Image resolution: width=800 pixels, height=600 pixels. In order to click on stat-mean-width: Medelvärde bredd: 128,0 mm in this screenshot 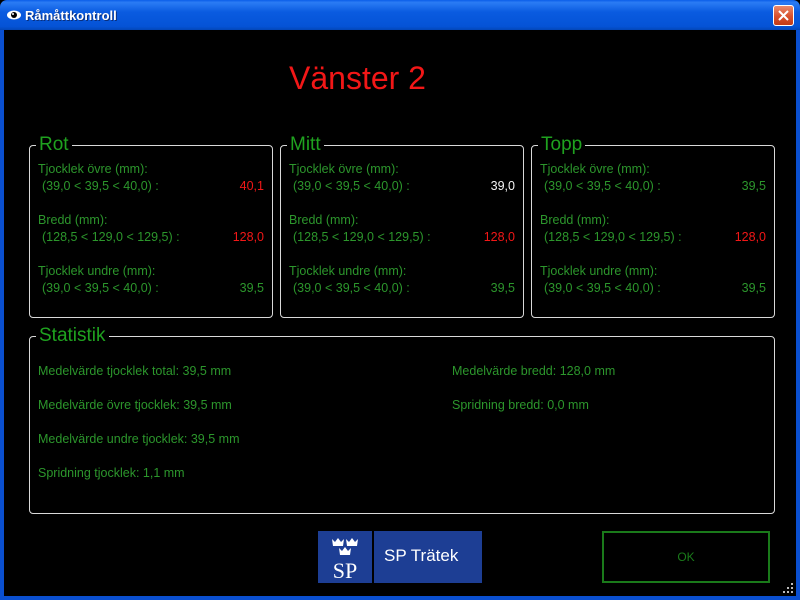, I will do `click(534, 371)`.